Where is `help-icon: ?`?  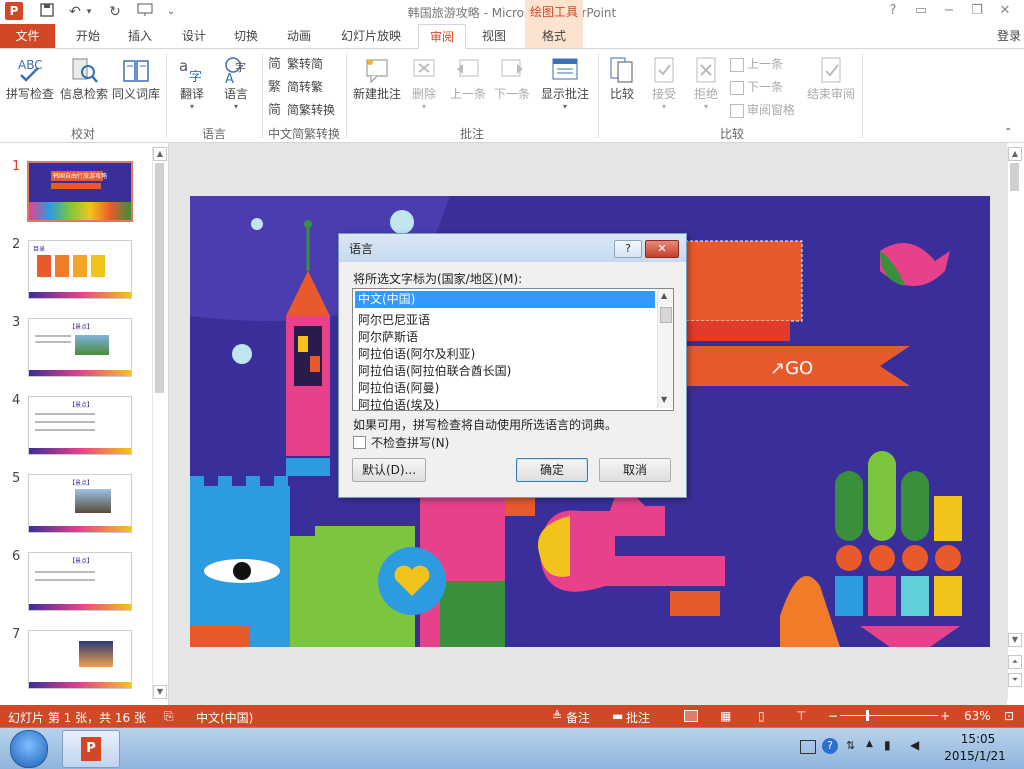 help-icon: ? is located at coordinates (893, 11).